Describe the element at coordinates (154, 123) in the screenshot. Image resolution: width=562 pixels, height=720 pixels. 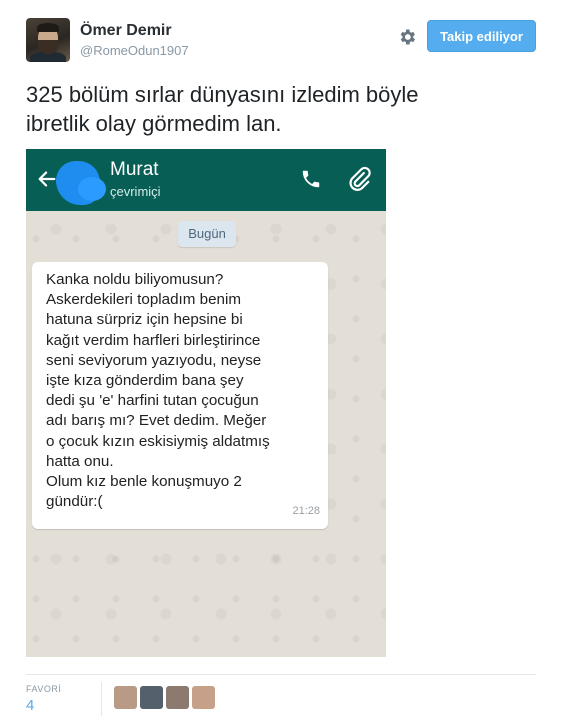
I see `tweet-text-line-2: ibretlik olay görmedim lan.` at that location.